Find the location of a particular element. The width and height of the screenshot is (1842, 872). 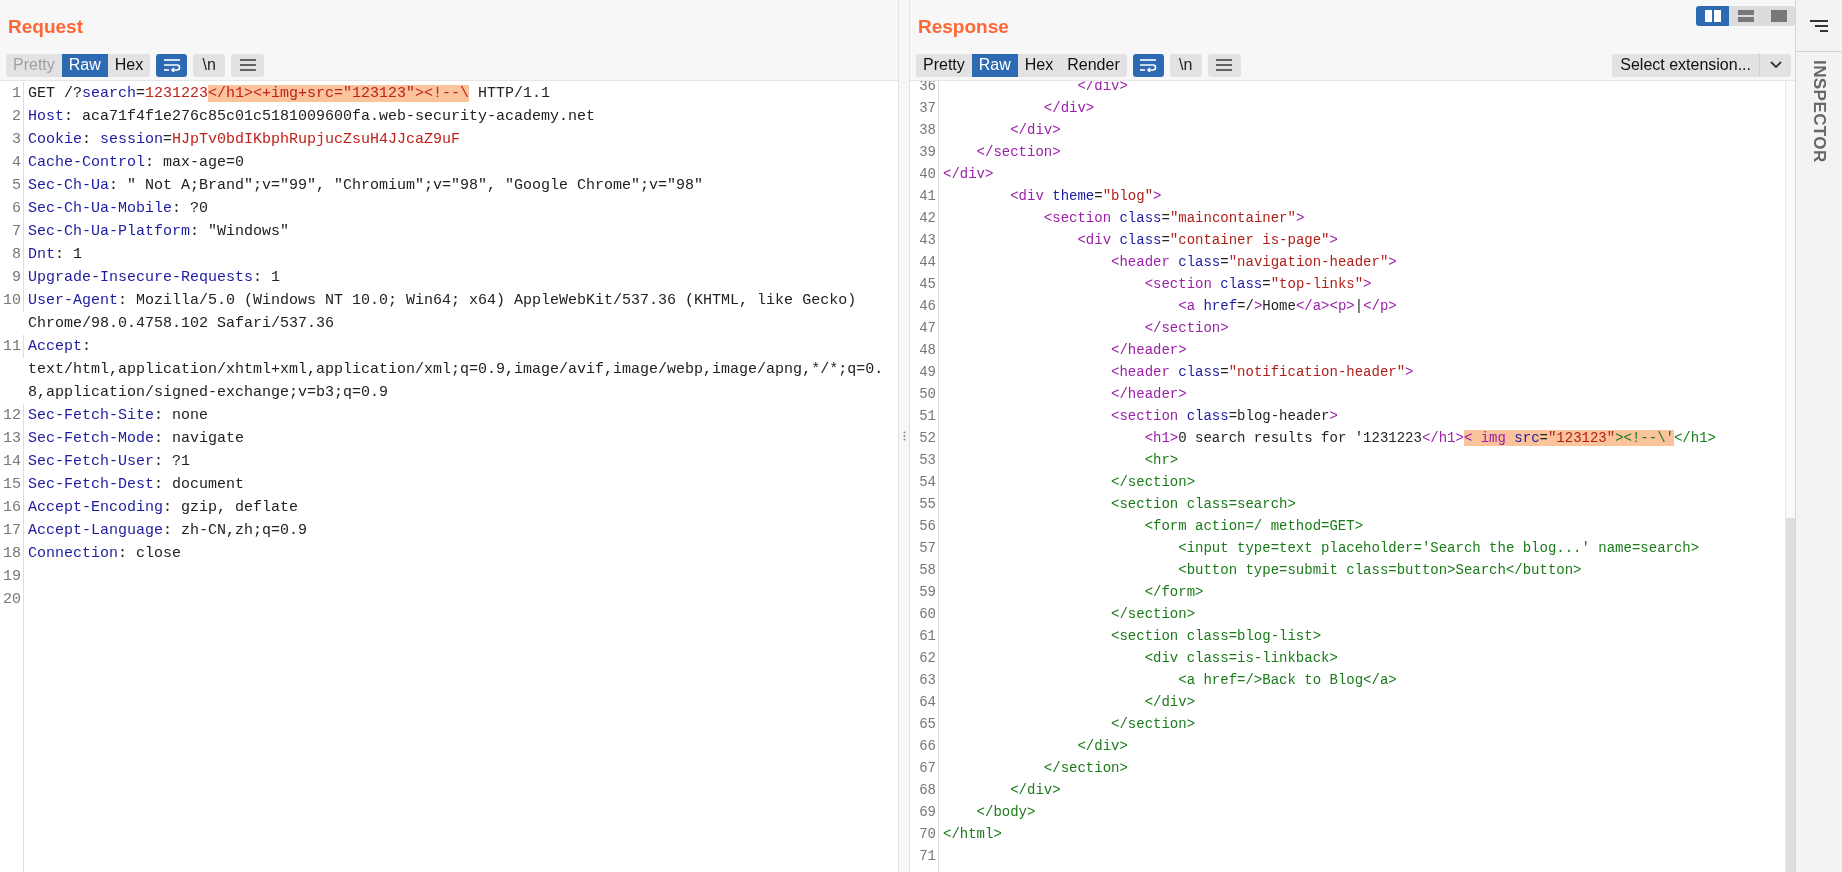

line-number: 18 is located at coordinates (12, 554).